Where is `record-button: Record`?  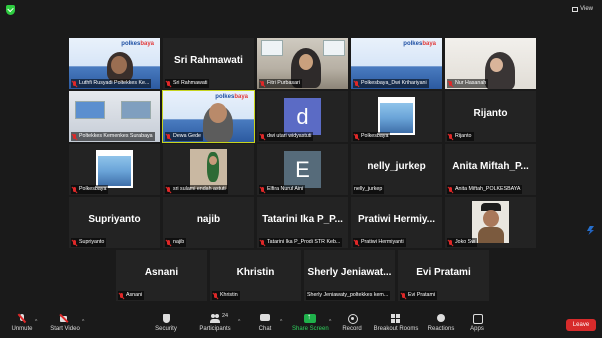 record-button: Record is located at coordinates (352, 324).